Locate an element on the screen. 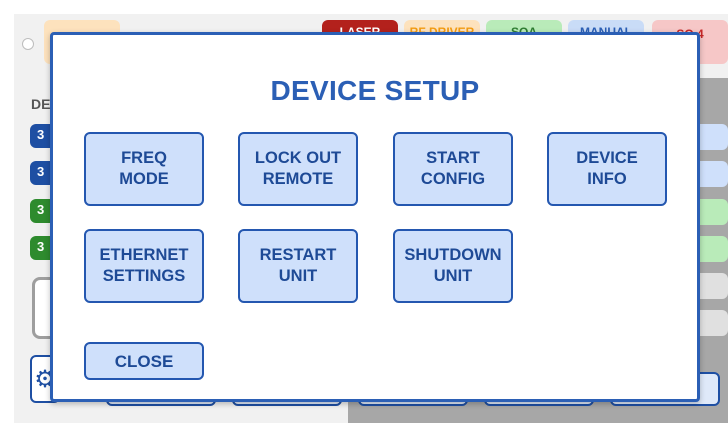 This screenshot has width=728, height=423. button-label-line2: REMOTE is located at coordinates (298, 179).